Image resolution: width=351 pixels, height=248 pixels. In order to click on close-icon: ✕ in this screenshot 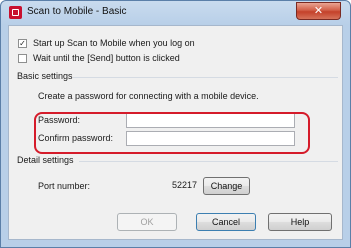, I will do `click(318, 10)`.